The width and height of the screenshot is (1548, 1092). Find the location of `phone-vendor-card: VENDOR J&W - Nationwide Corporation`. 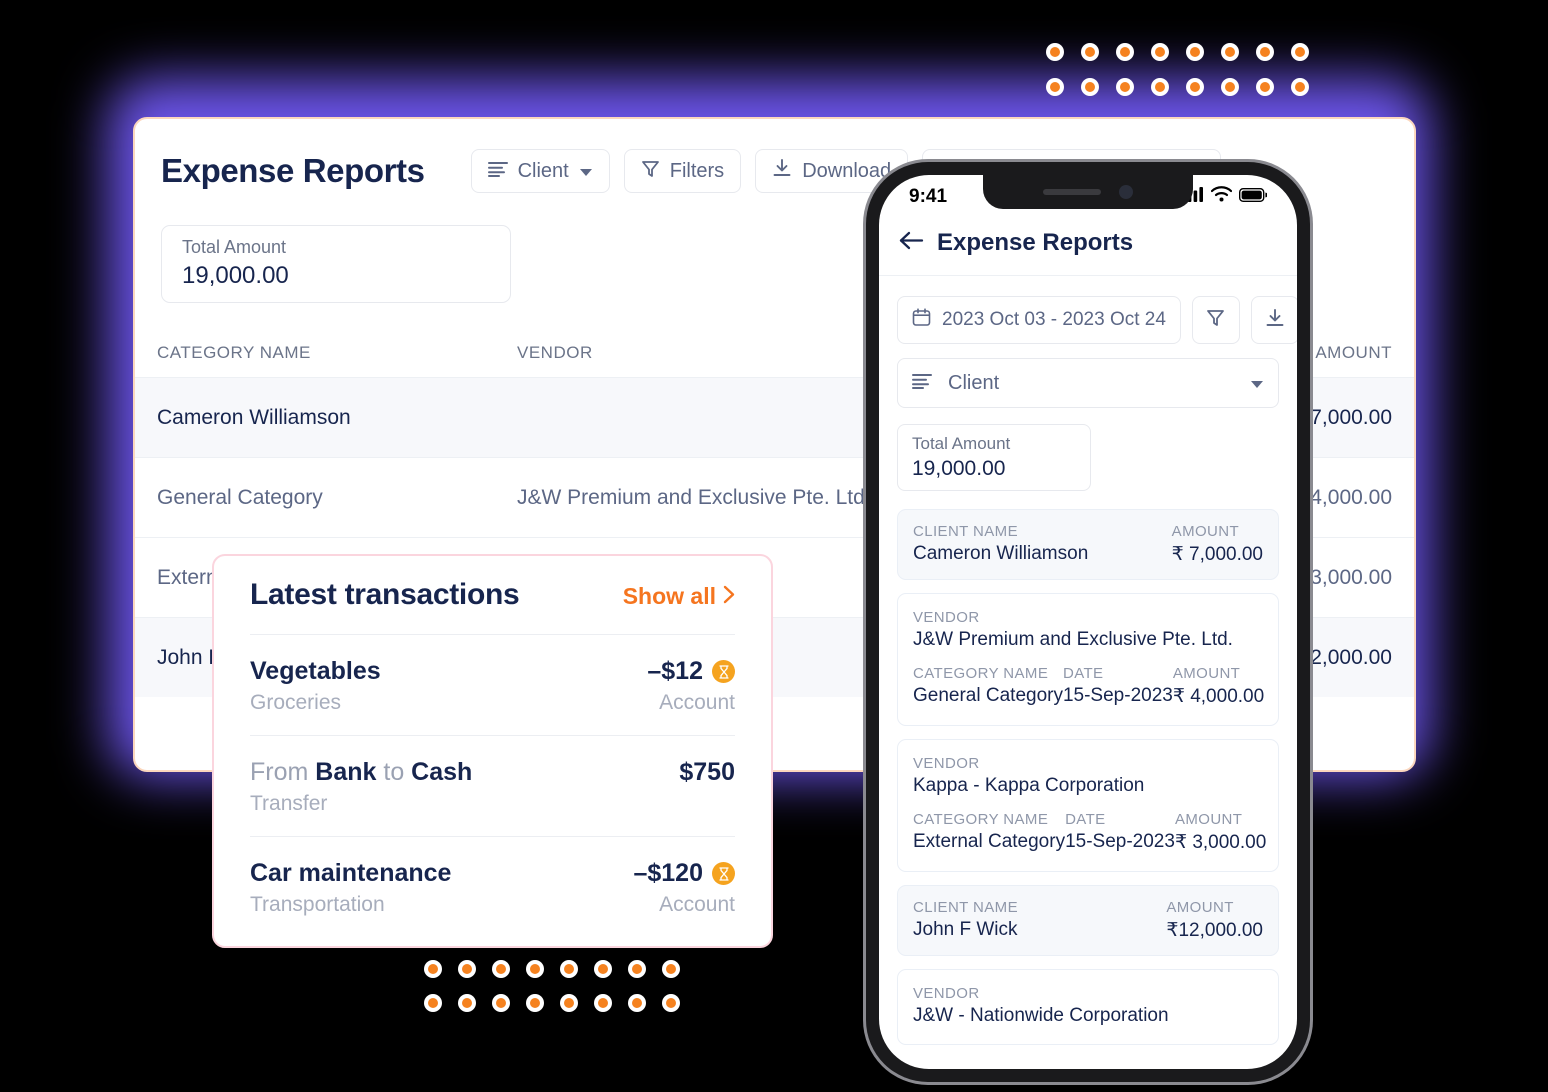

phone-vendor-card: VENDOR J&W - Nationwide Corporation is located at coordinates (1088, 1007).